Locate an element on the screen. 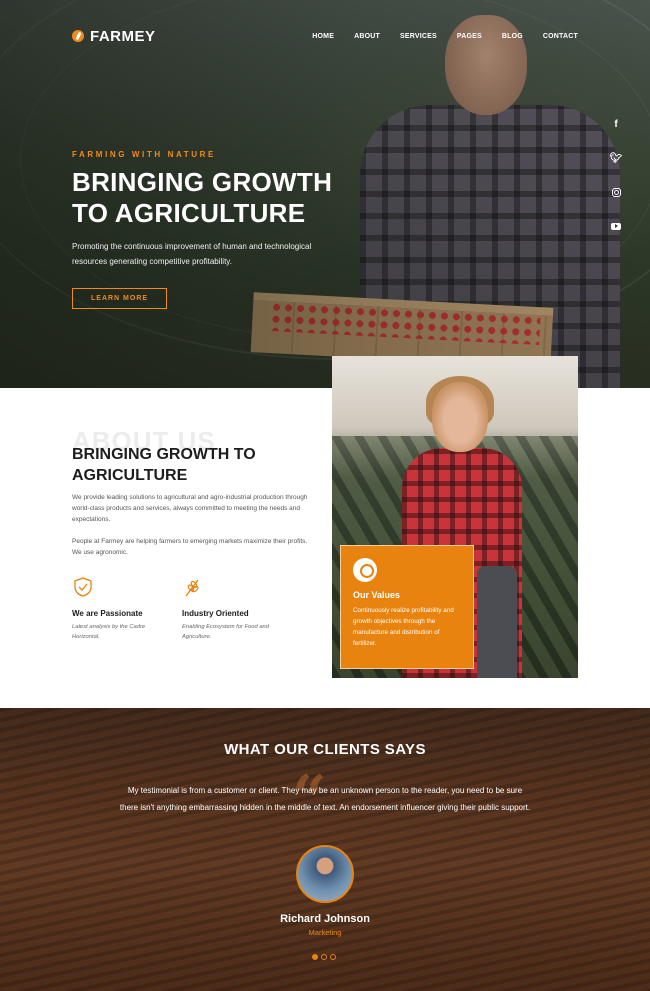 This screenshot has height=991, width=650. instagram-icon is located at coordinates (616, 192).